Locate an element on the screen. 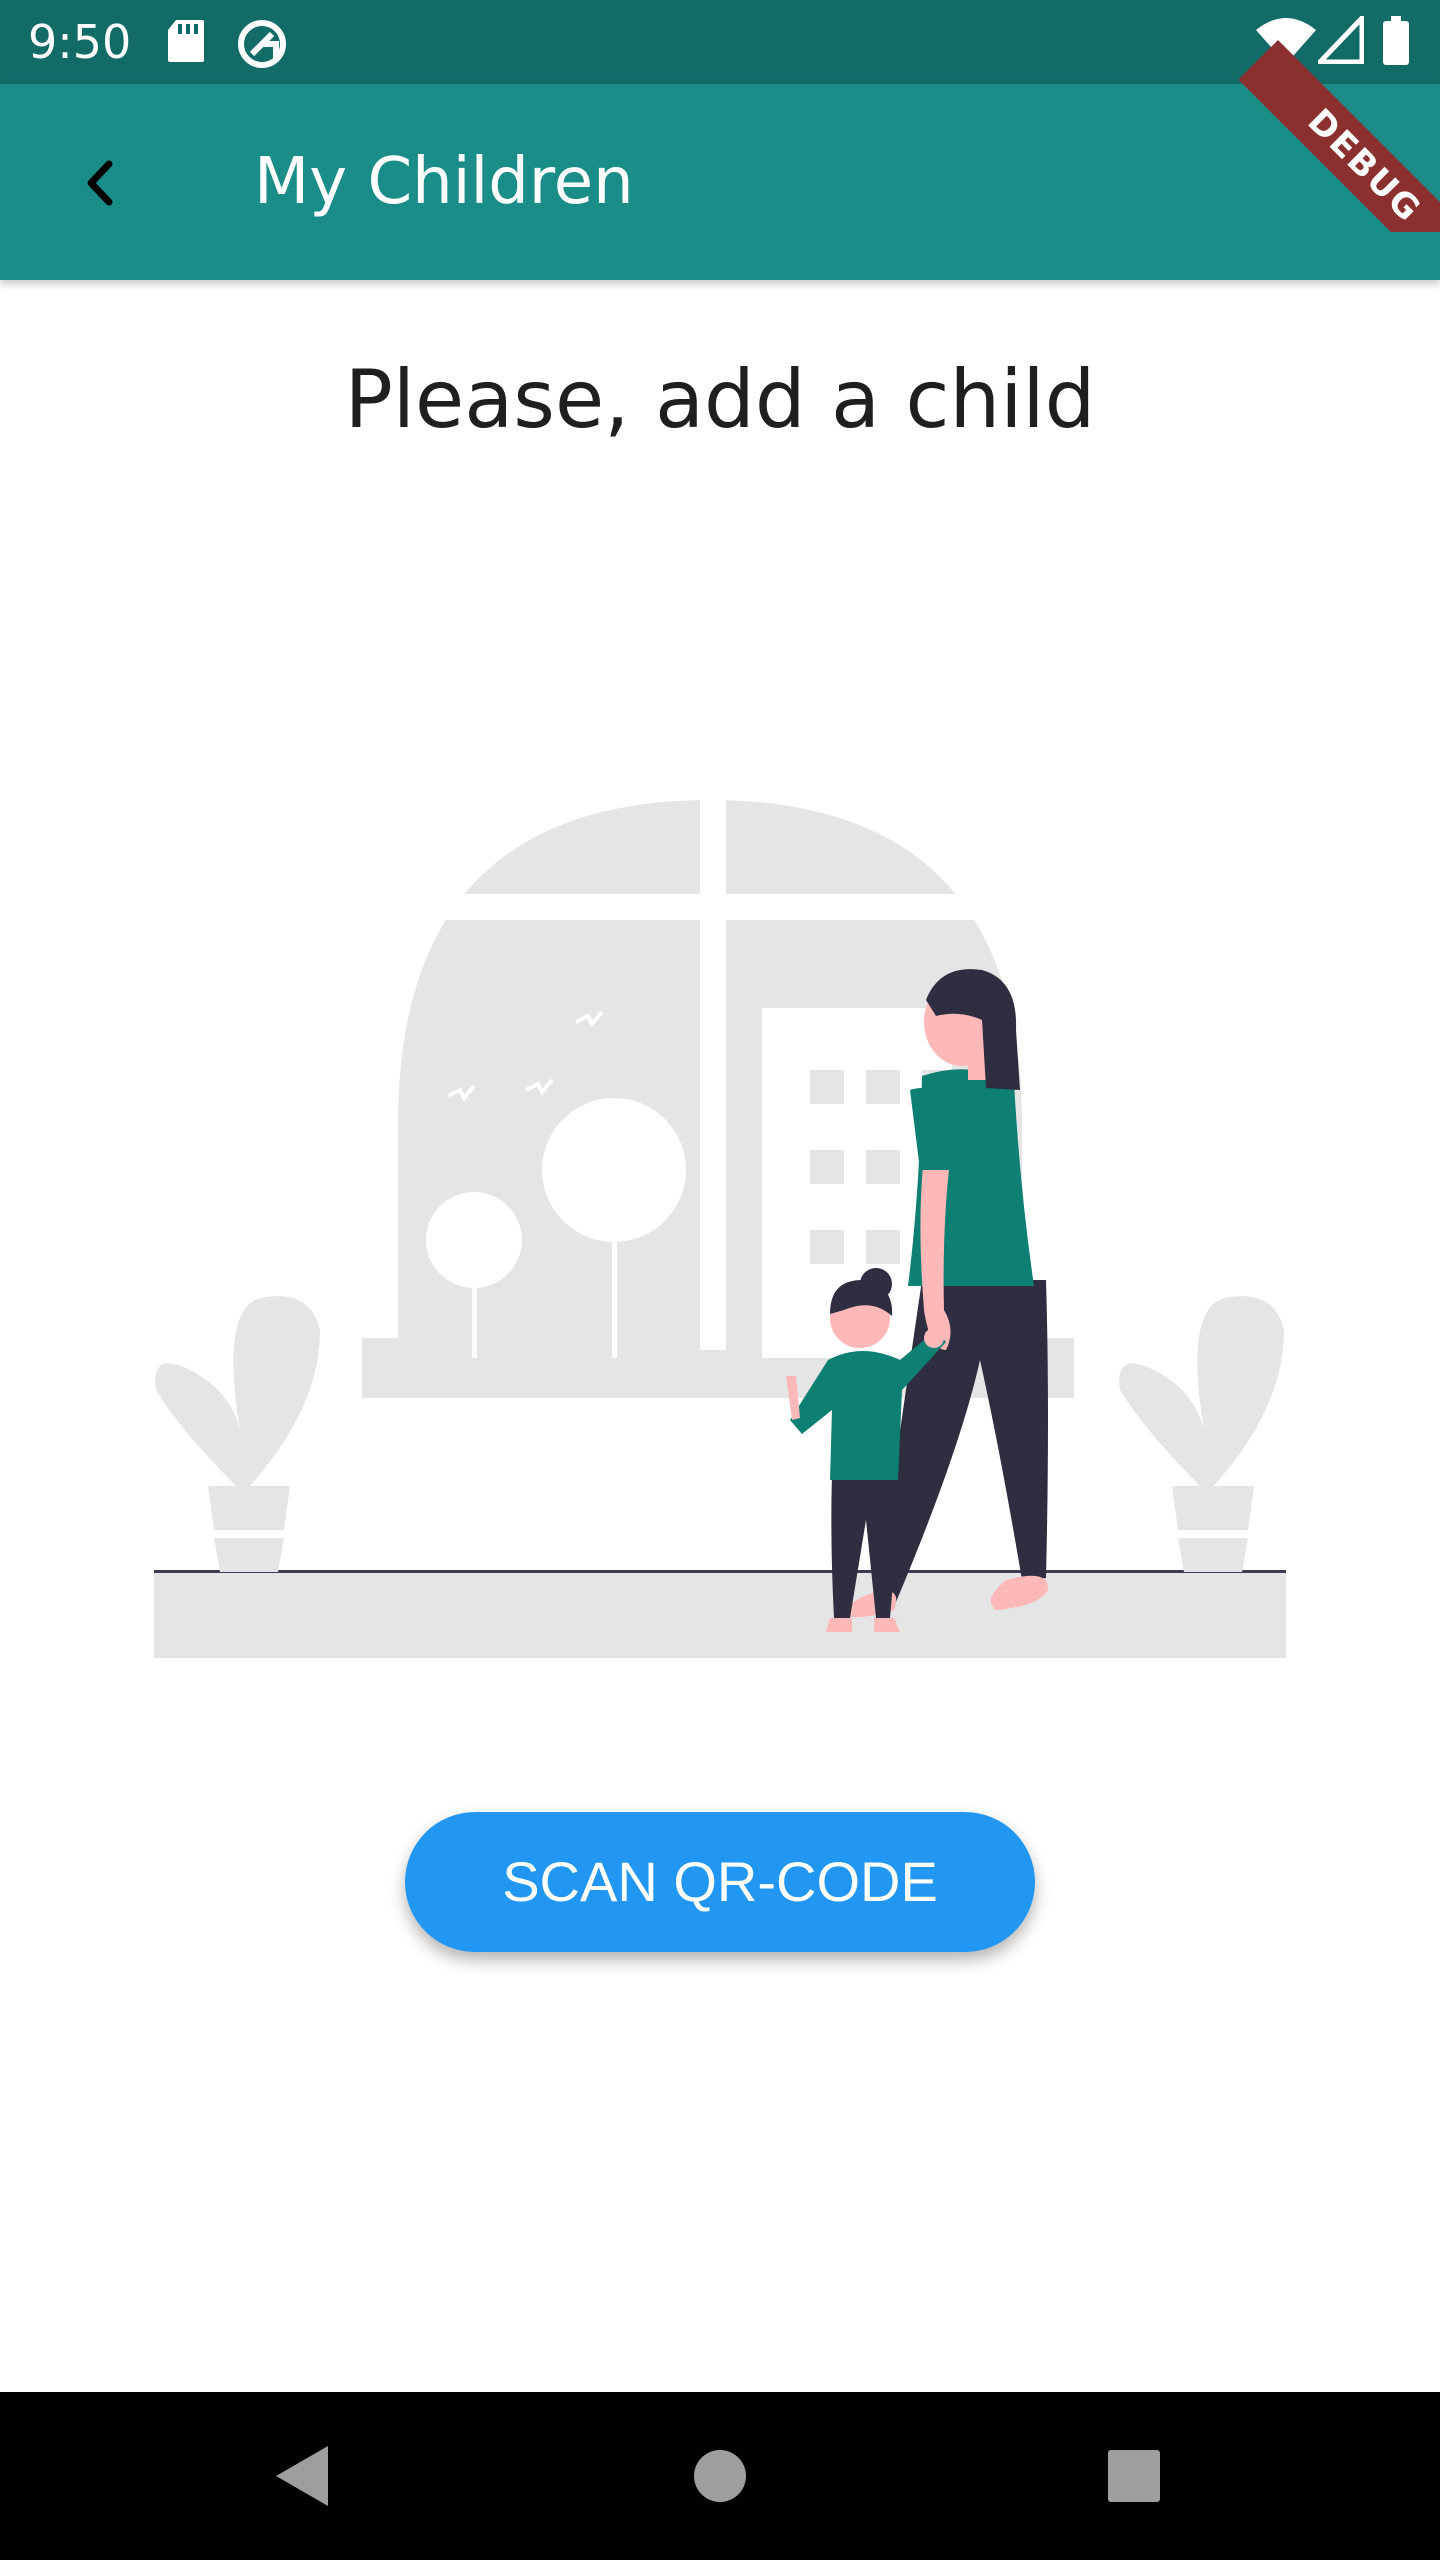  back-triangle-icon is located at coordinates (302, 2476).